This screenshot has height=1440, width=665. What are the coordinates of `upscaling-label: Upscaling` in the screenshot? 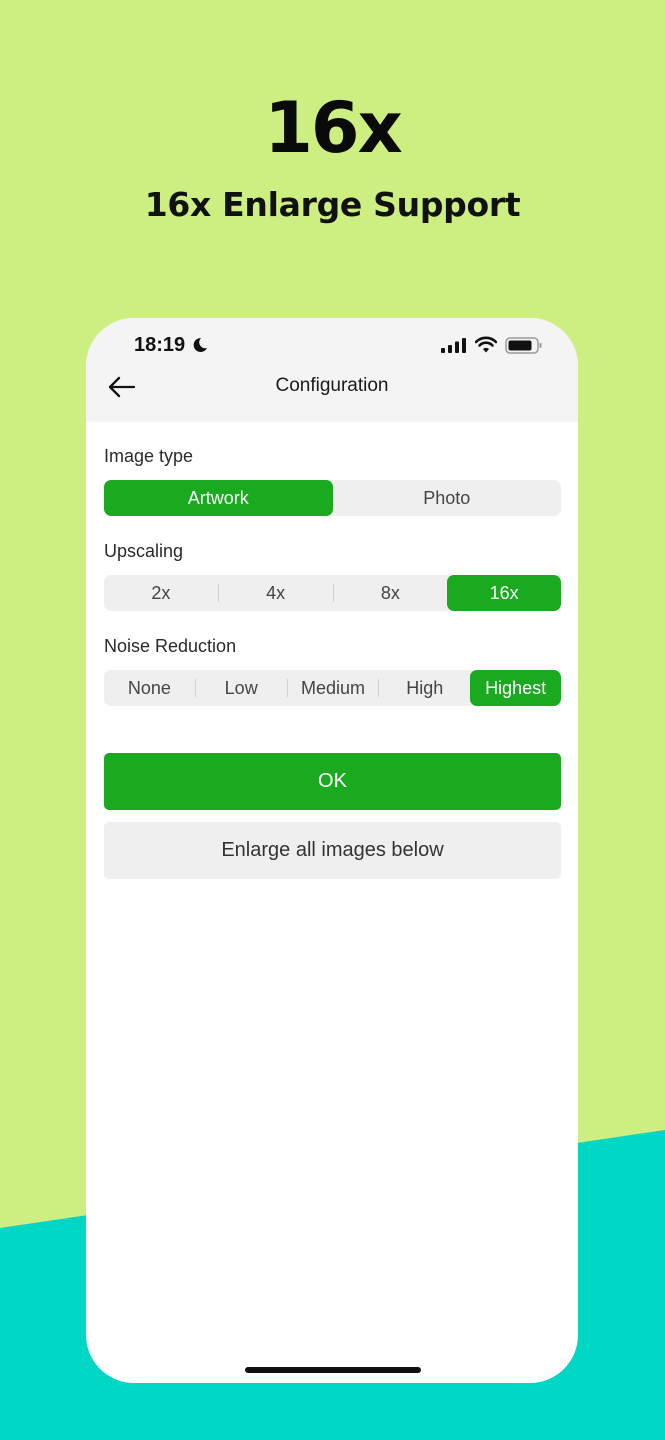 It's located at (144, 551).